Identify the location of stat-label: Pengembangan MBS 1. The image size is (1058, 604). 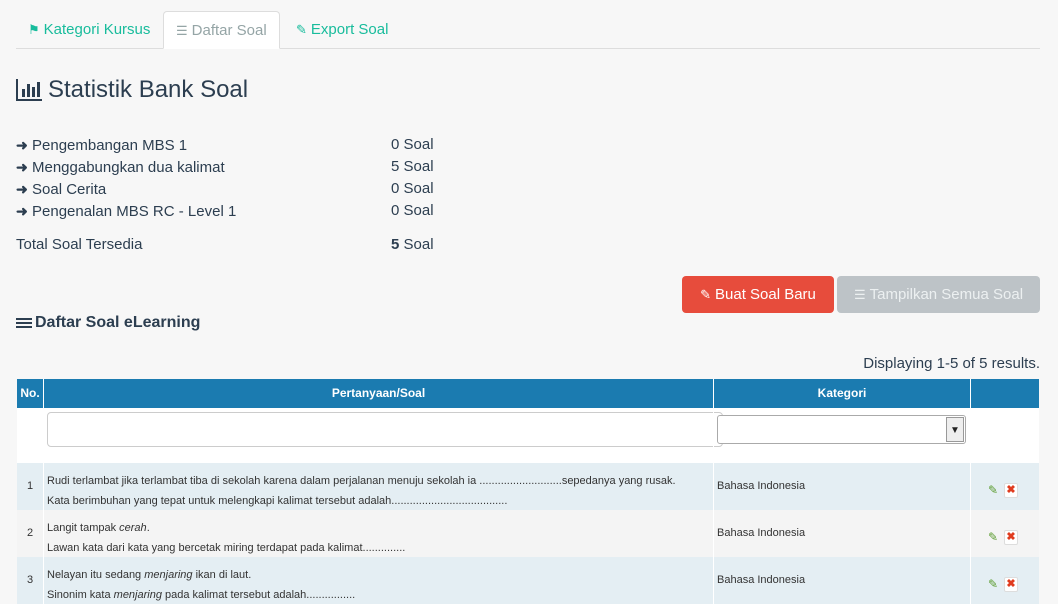
(110, 145).